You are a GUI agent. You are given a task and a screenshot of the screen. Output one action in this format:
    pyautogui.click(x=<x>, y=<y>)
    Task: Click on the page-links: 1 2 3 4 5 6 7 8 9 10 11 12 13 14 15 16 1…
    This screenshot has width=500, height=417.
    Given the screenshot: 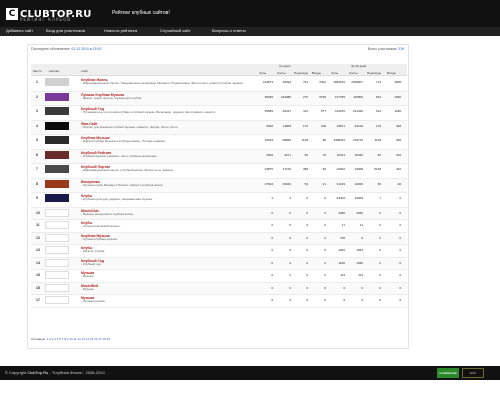 What is the action you would take?
    pyautogui.click(x=78, y=339)
    